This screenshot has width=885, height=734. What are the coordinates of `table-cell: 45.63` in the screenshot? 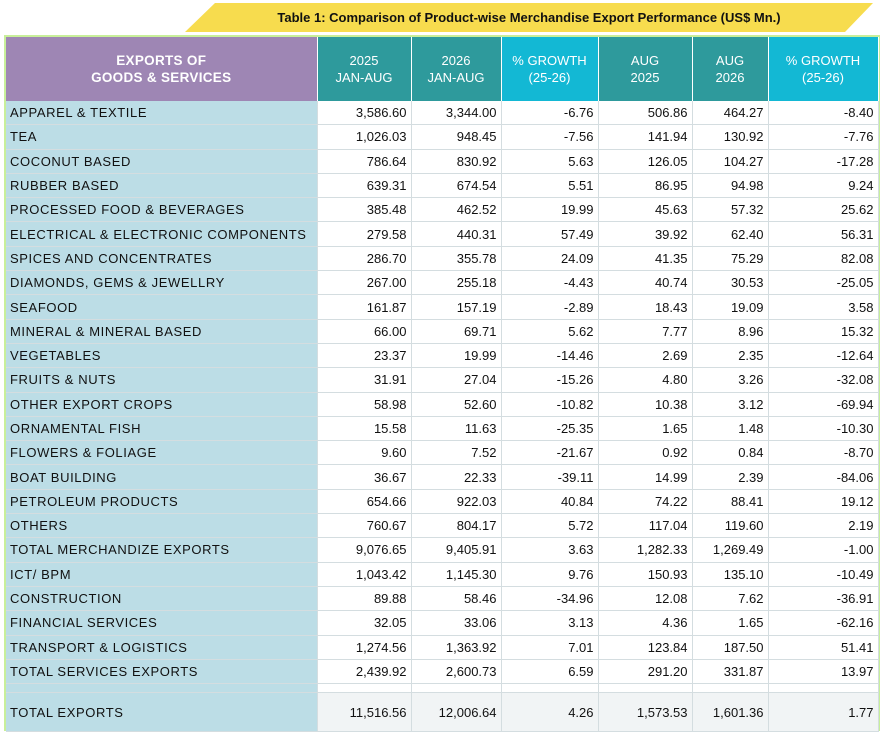 It's located at (645, 210).